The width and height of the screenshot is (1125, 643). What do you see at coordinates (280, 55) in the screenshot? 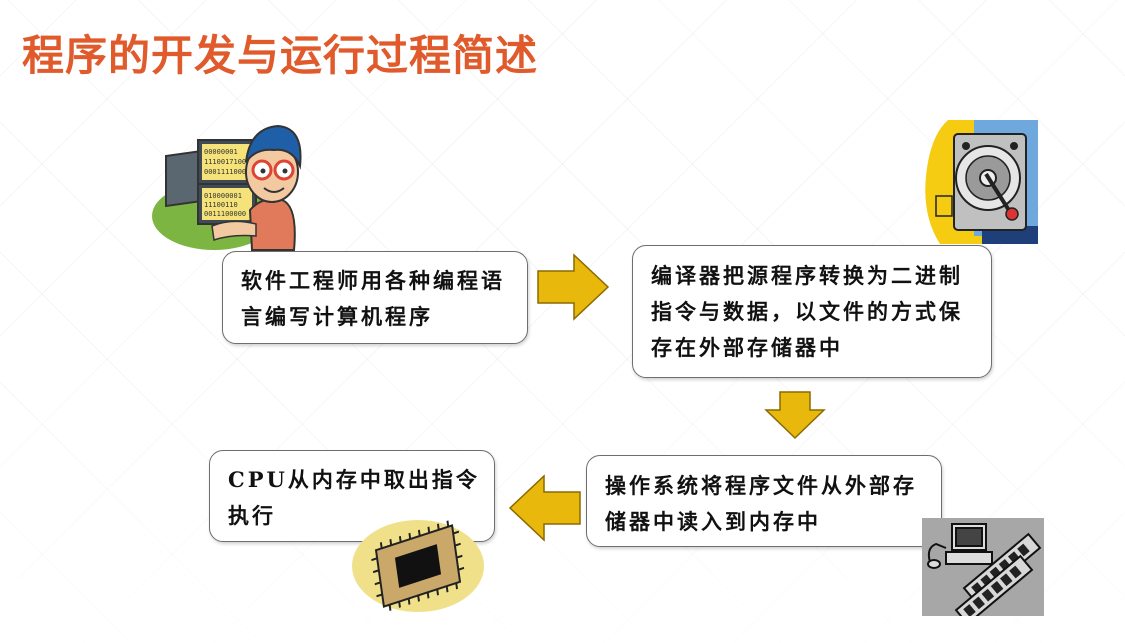
I see `page-title: 程序的开发与运行过程简述` at bounding box center [280, 55].